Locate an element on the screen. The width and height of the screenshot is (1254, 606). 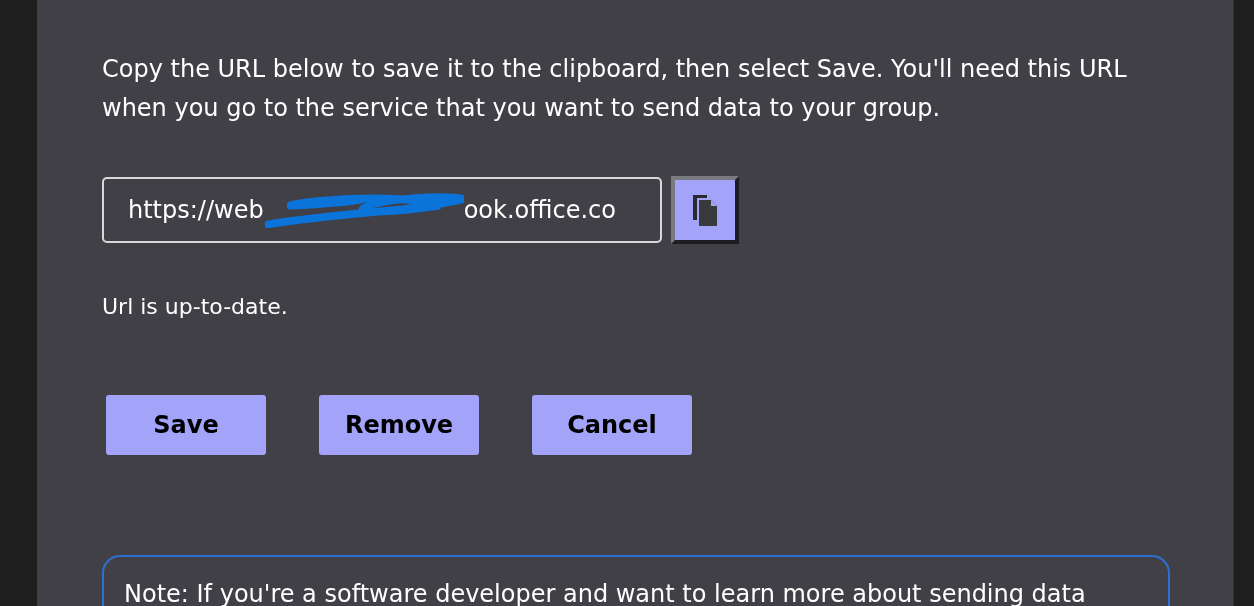
status-text: Url is up-to-date. is located at coordinates (195, 306).